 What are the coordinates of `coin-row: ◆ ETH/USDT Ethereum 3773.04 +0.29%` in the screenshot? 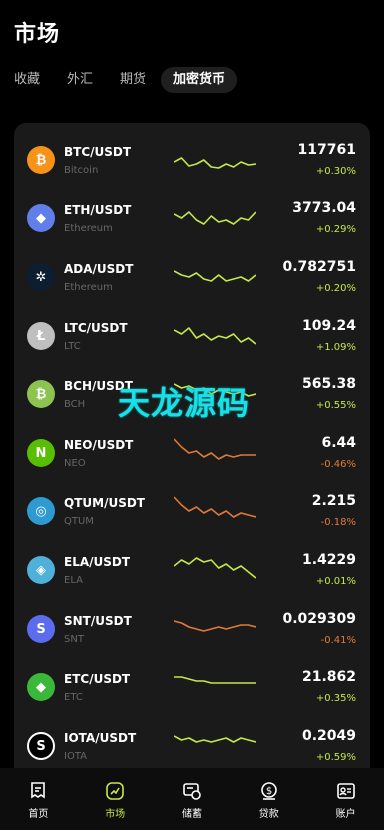 It's located at (192, 217).